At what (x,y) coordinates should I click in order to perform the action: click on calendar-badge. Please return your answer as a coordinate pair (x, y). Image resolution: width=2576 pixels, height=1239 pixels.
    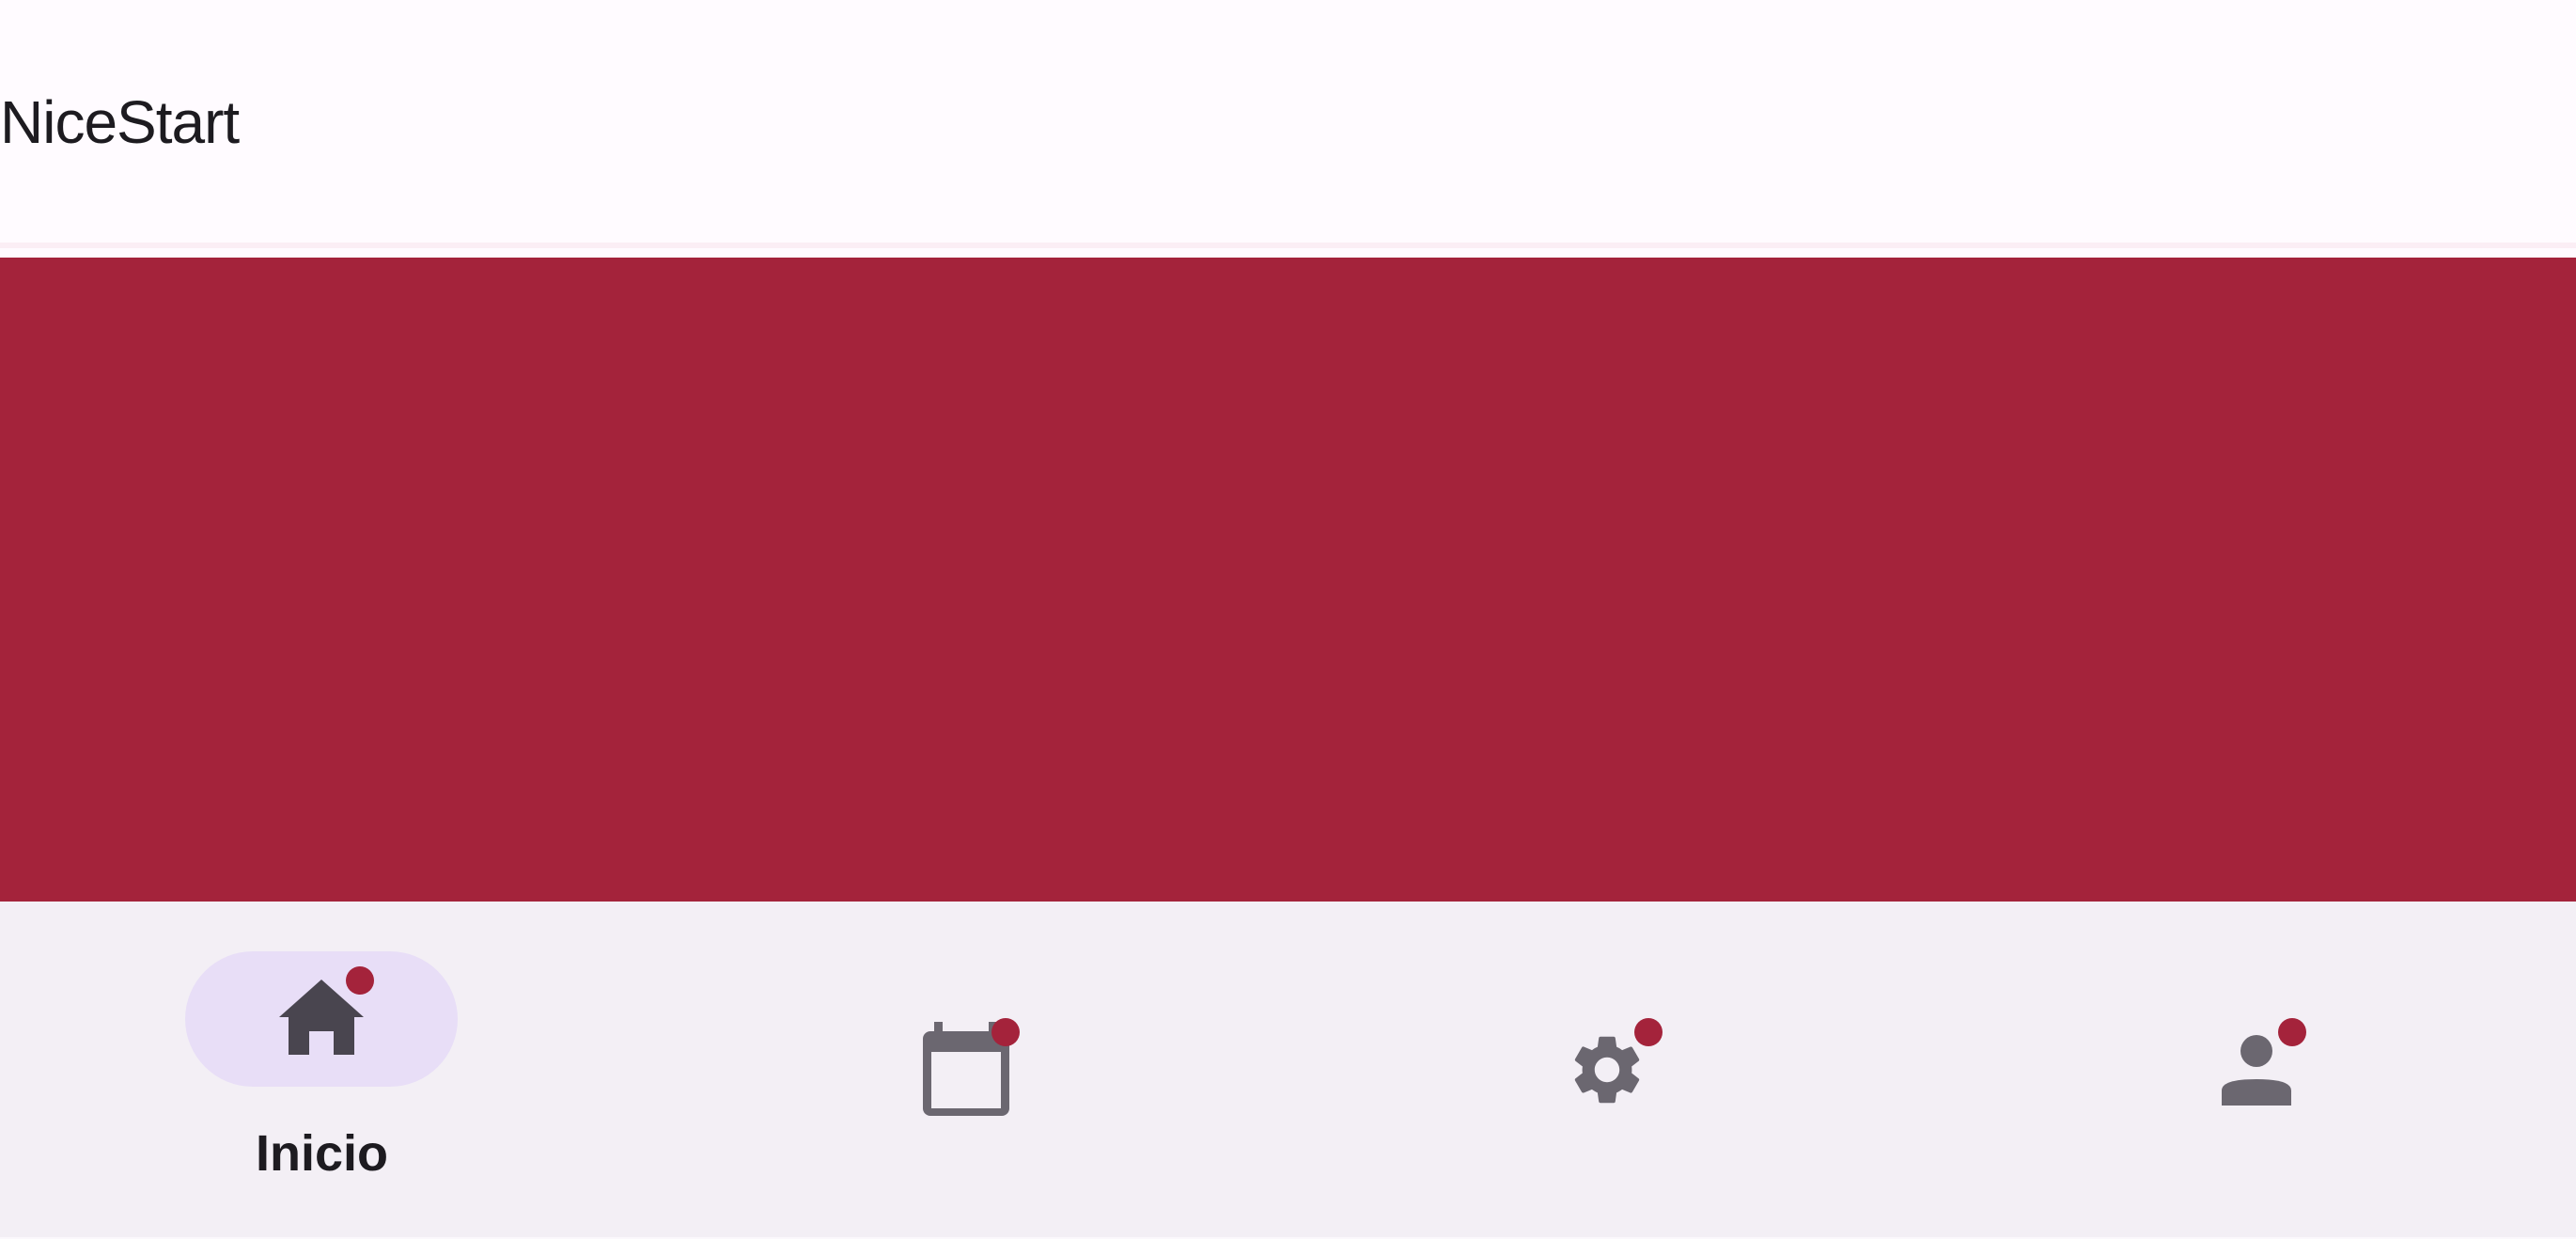
    Looking at the image, I should click on (1005, 1032).